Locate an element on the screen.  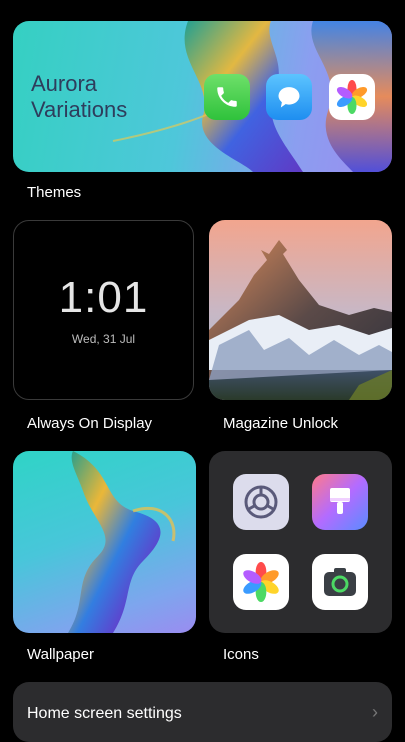
theme-name-line2: Variations is located at coordinates (79, 109).